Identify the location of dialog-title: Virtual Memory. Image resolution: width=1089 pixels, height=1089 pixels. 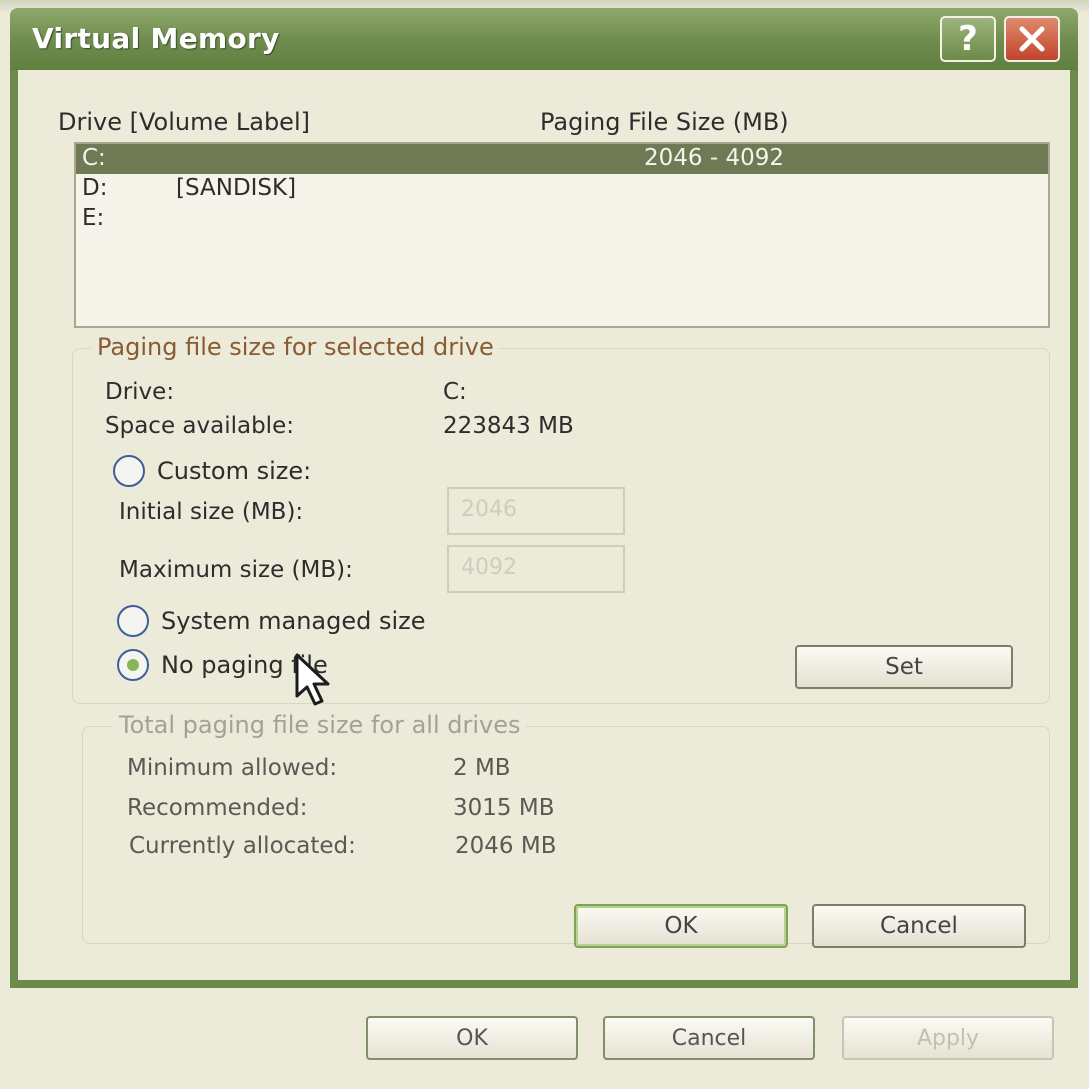
(156, 38).